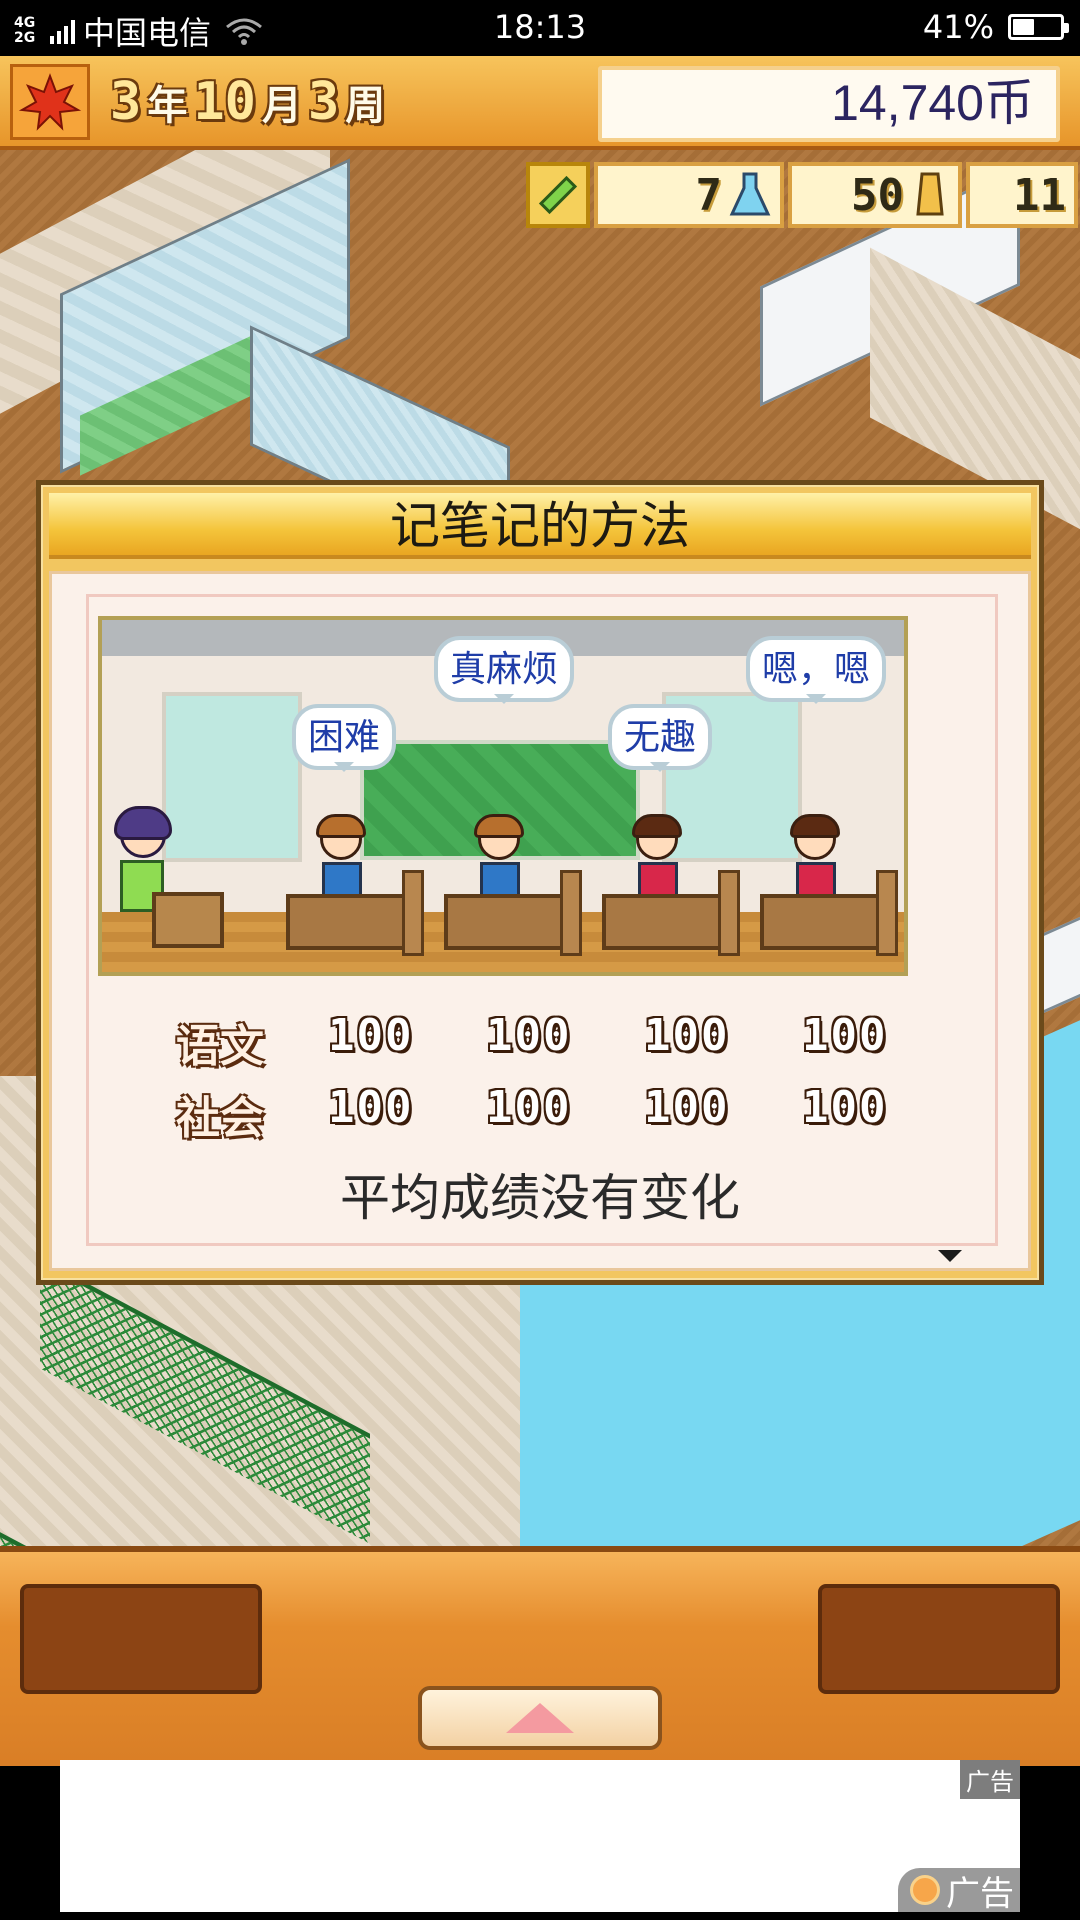  What do you see at coordinates (344, 738) in the screenshot?
I see `speech-bubble: 困难` at bounding box center [344, 738].